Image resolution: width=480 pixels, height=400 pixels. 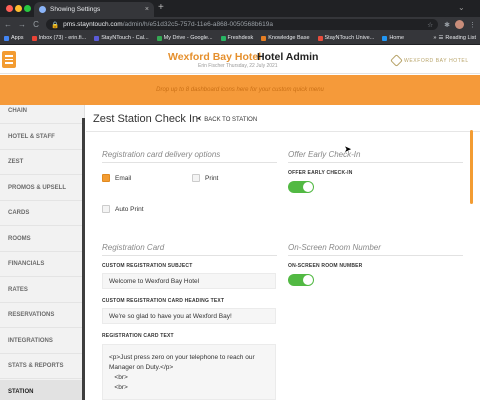 I want to click on sidebar-item-promos-upsell: PROMOS & UPSELL, so click(x=41, y=188).